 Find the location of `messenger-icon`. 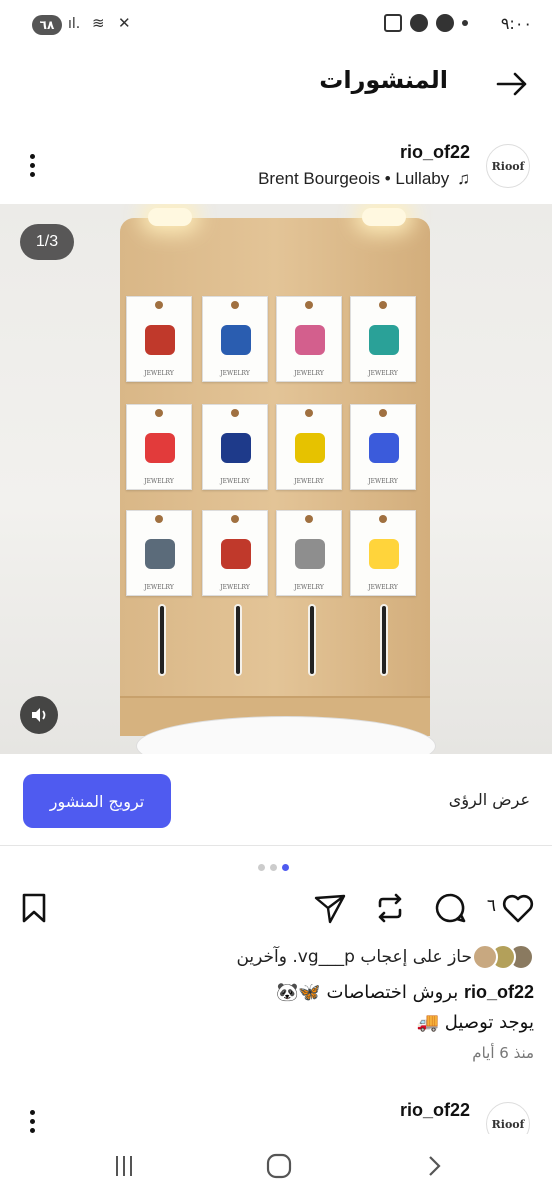

messenger-icon is located at coordinates (419, 23).